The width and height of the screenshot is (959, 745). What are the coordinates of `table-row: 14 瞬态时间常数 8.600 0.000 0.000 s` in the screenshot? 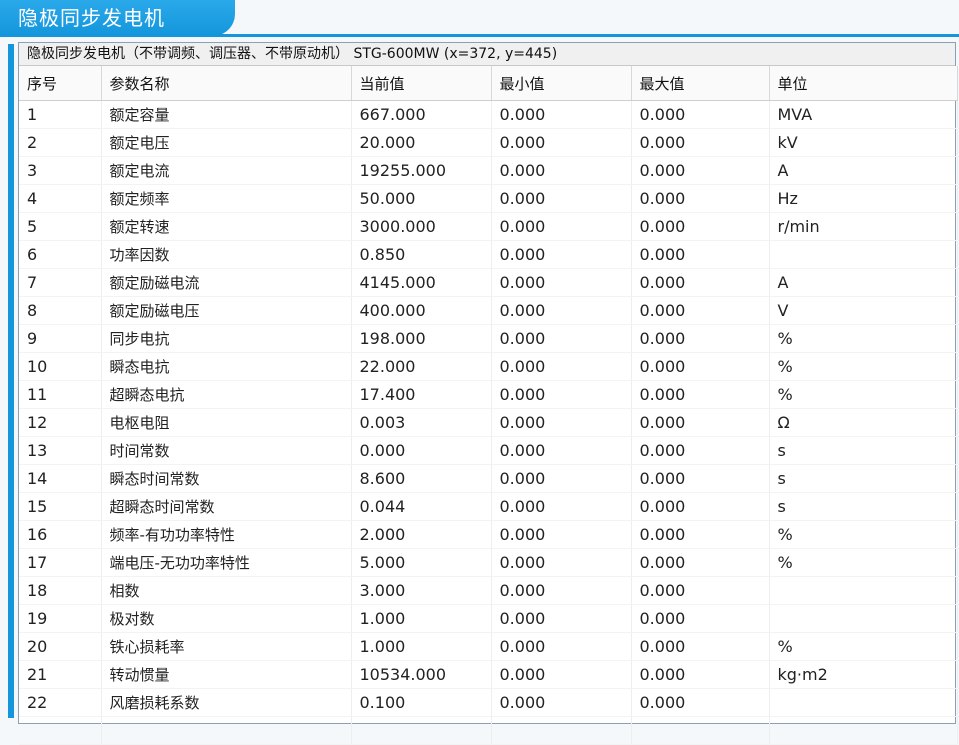 It's located at (488, 478).